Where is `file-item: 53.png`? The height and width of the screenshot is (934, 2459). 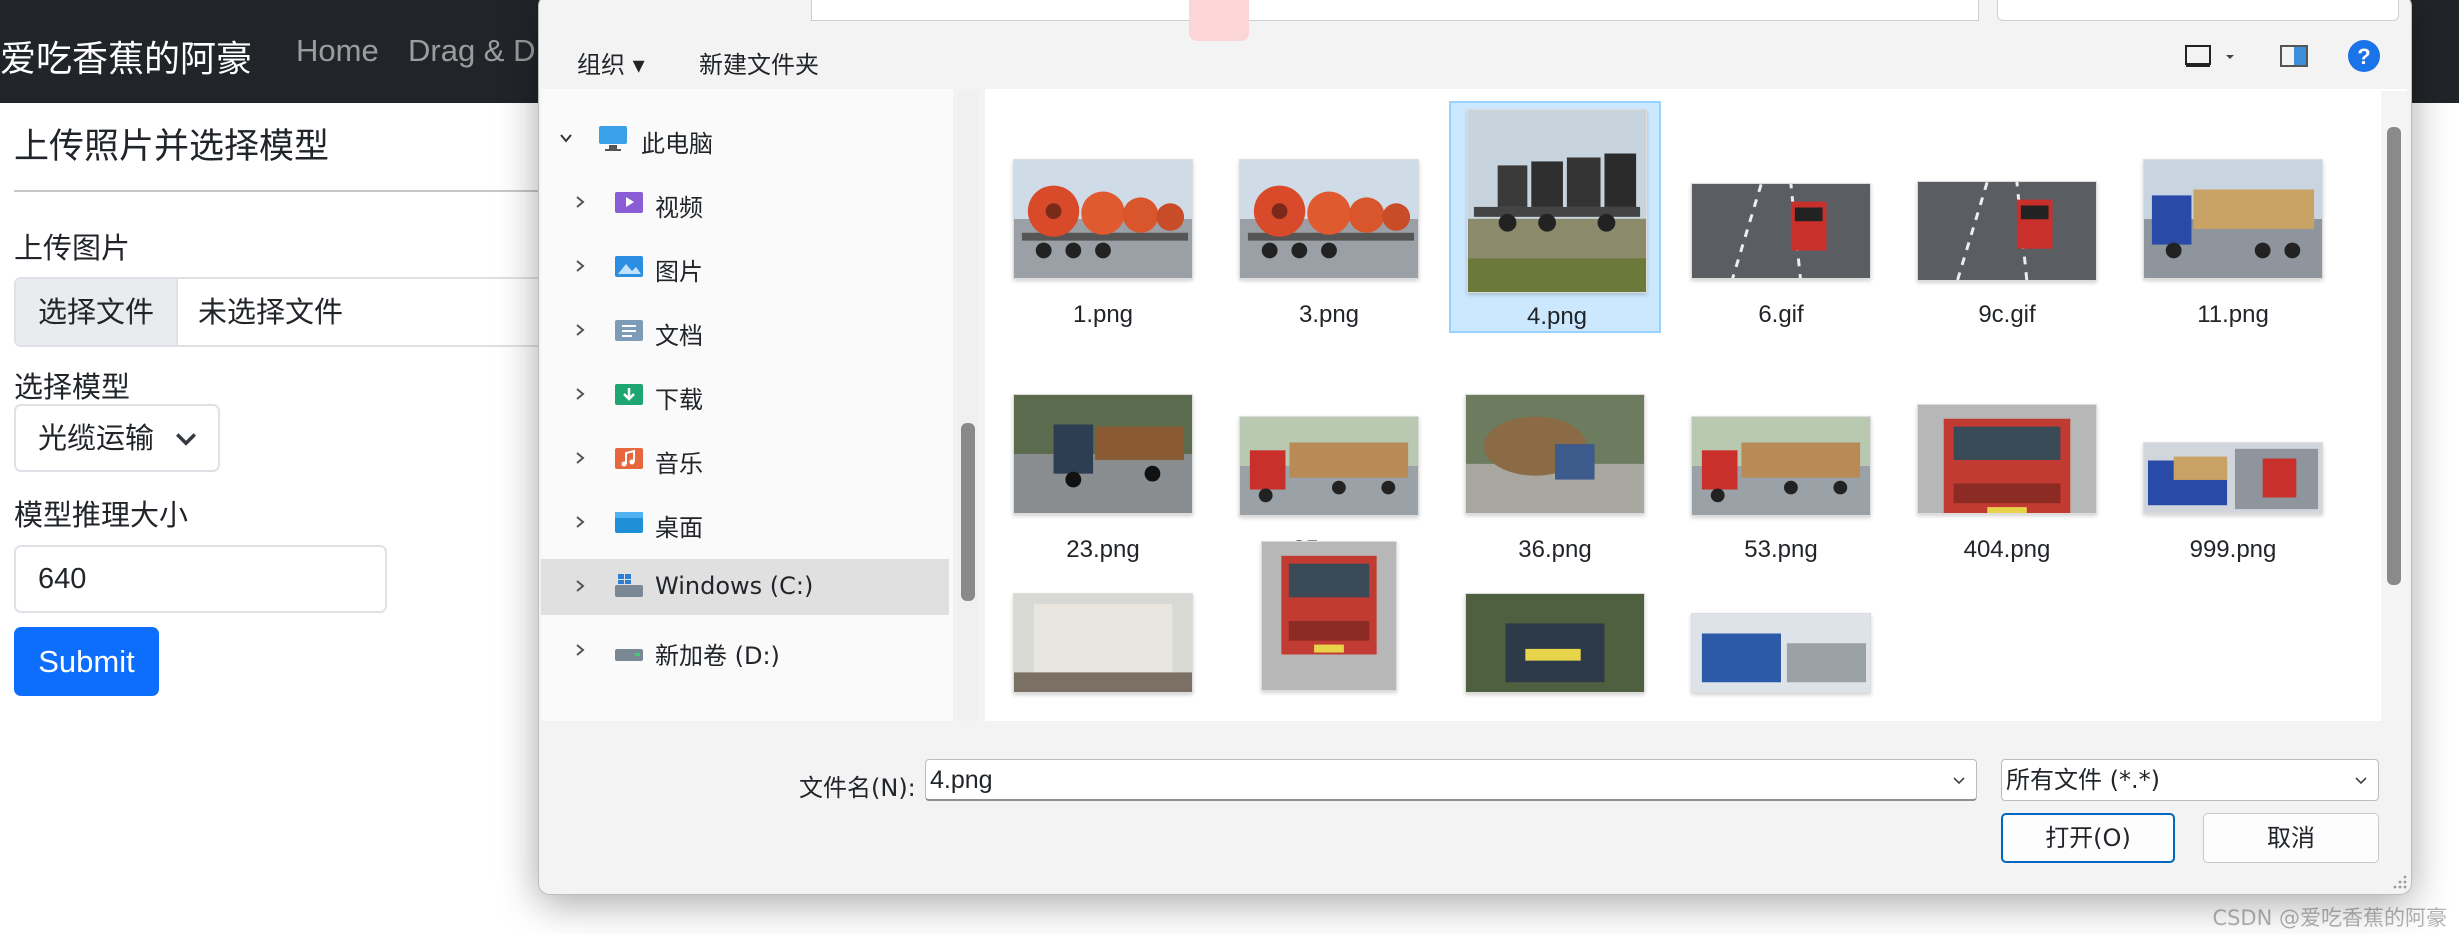
file-item: 53.png is located at coordinates (1781, 452).